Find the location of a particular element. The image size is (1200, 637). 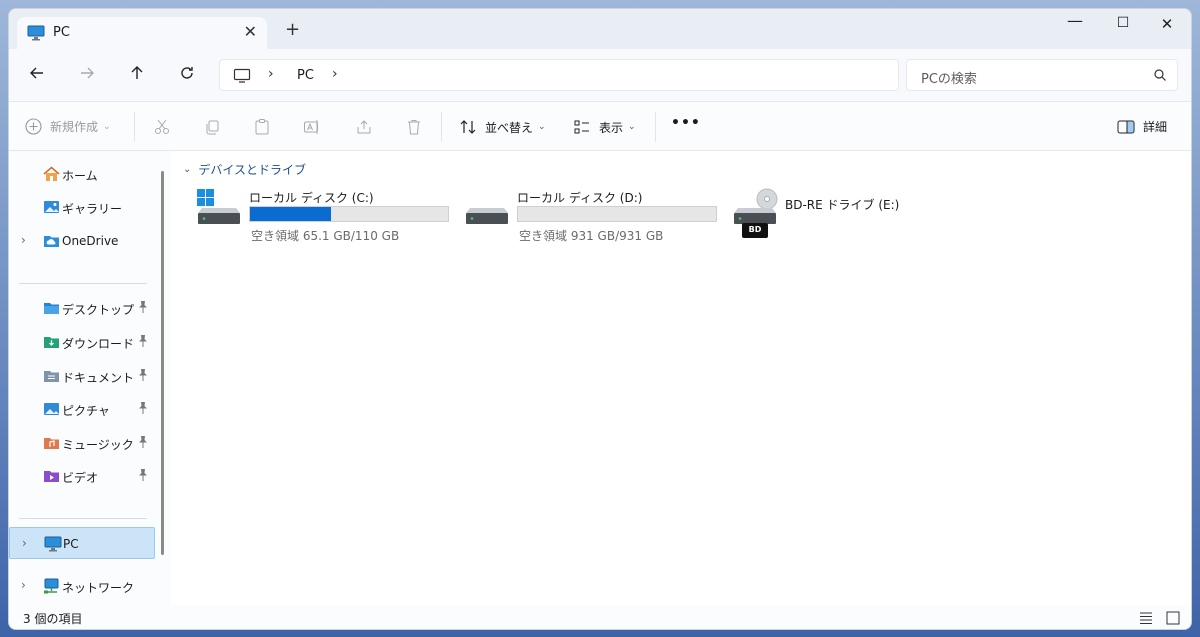

music-folder-icon is located at coordinates (51, 444).